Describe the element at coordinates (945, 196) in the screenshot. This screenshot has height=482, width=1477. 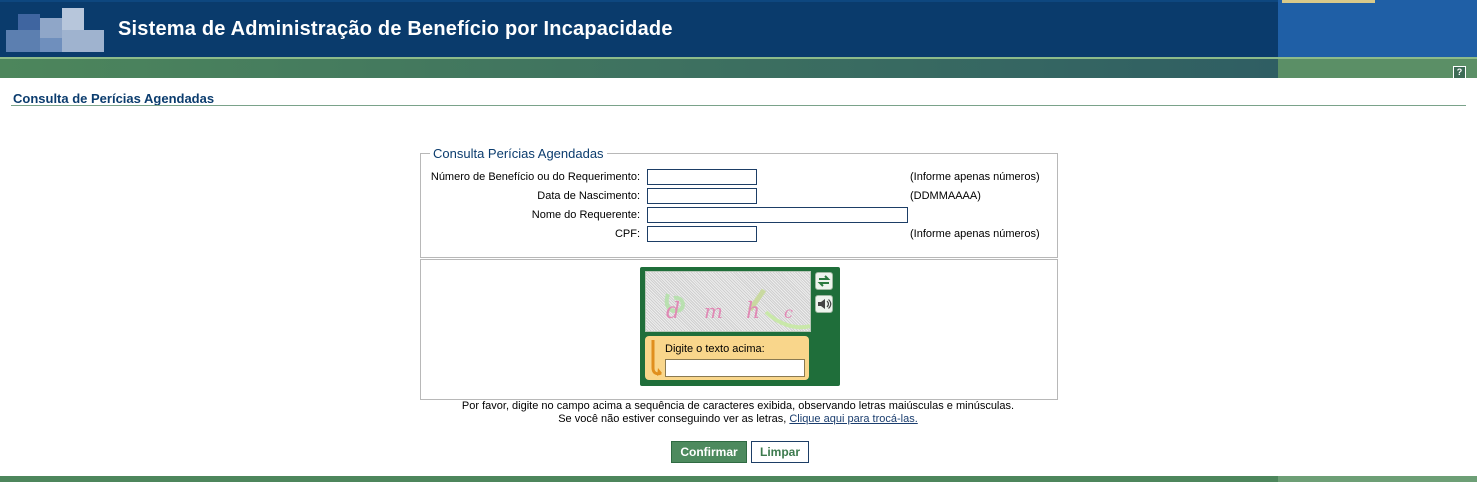
I see `birth-date-hint: (DDMMAAAA)` at that location.